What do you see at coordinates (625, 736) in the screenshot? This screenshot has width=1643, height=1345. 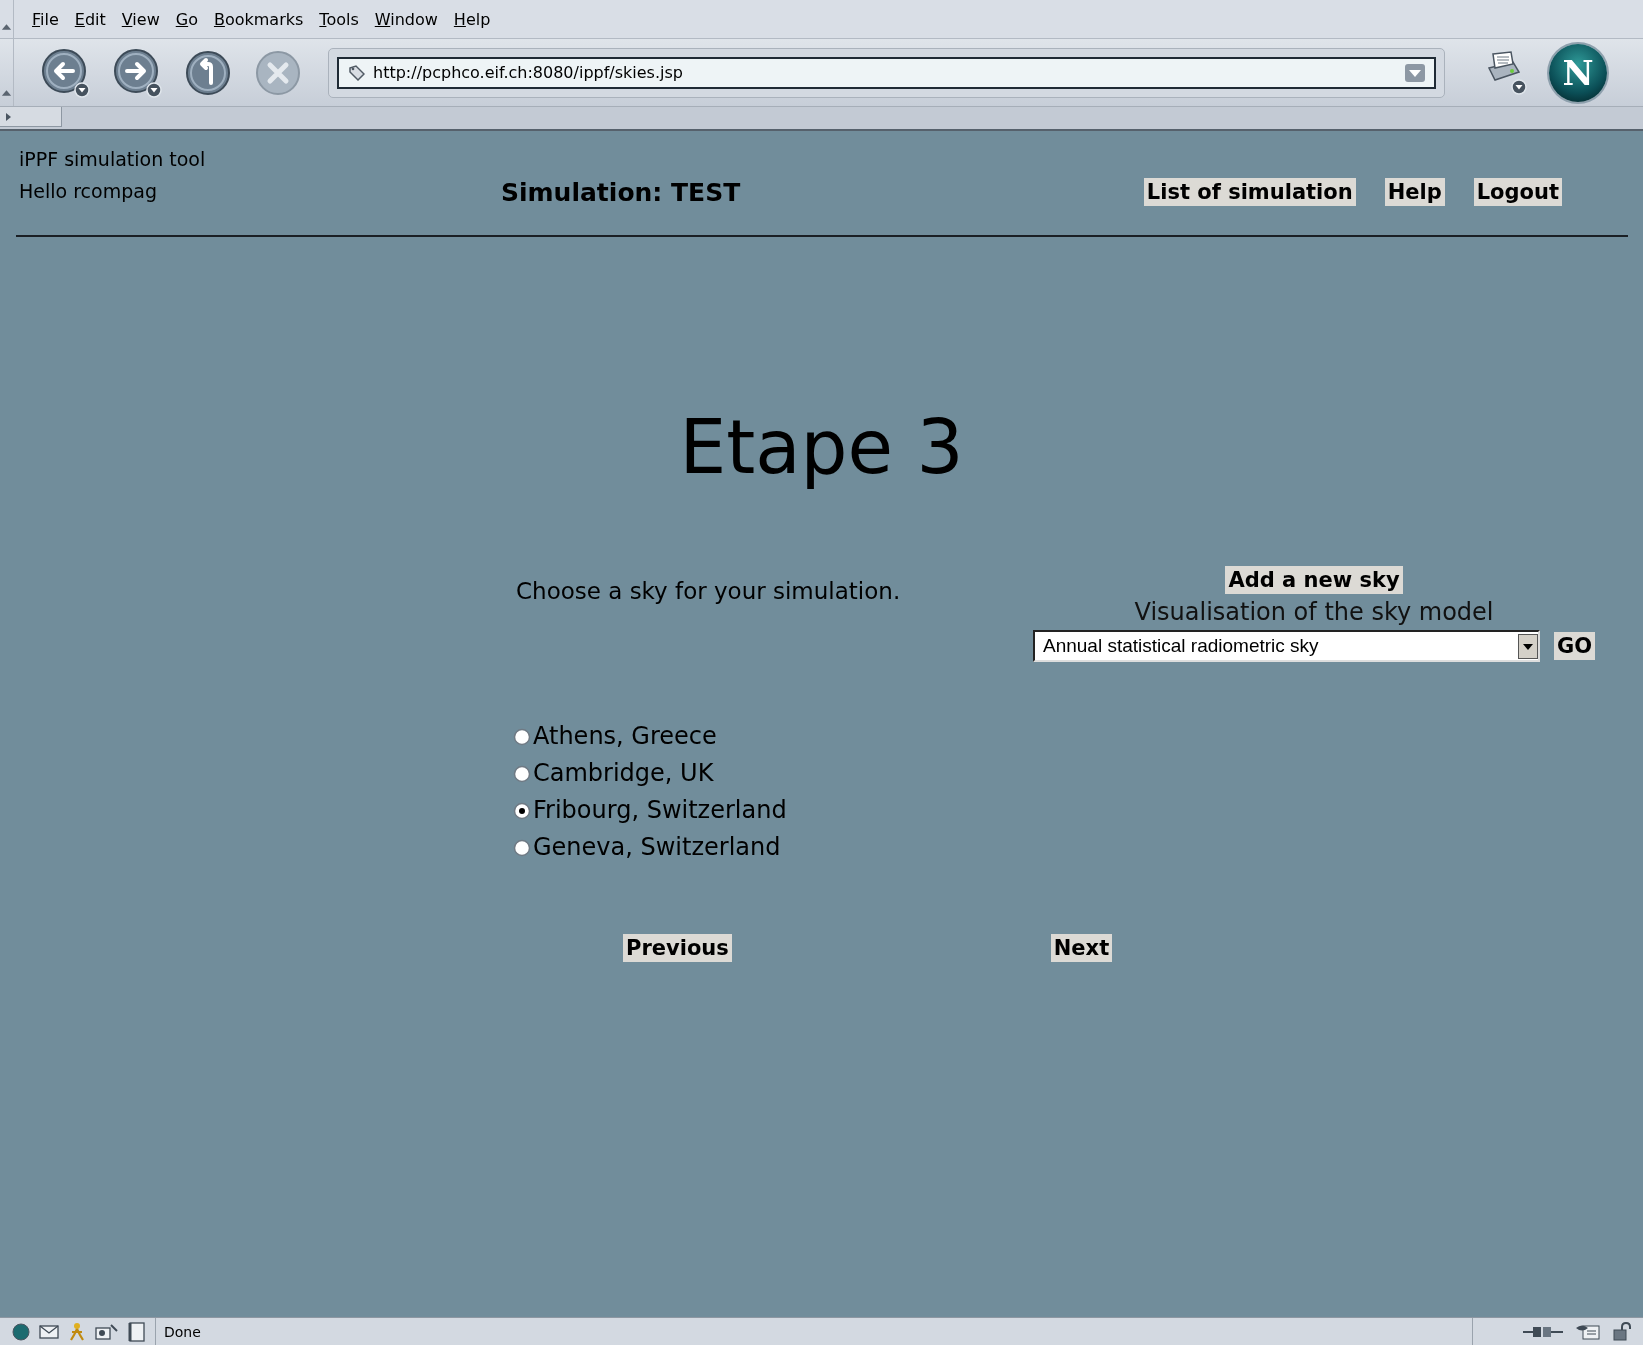 I see `radio-label: Athens, Greece` at bounding box center [625, 736].